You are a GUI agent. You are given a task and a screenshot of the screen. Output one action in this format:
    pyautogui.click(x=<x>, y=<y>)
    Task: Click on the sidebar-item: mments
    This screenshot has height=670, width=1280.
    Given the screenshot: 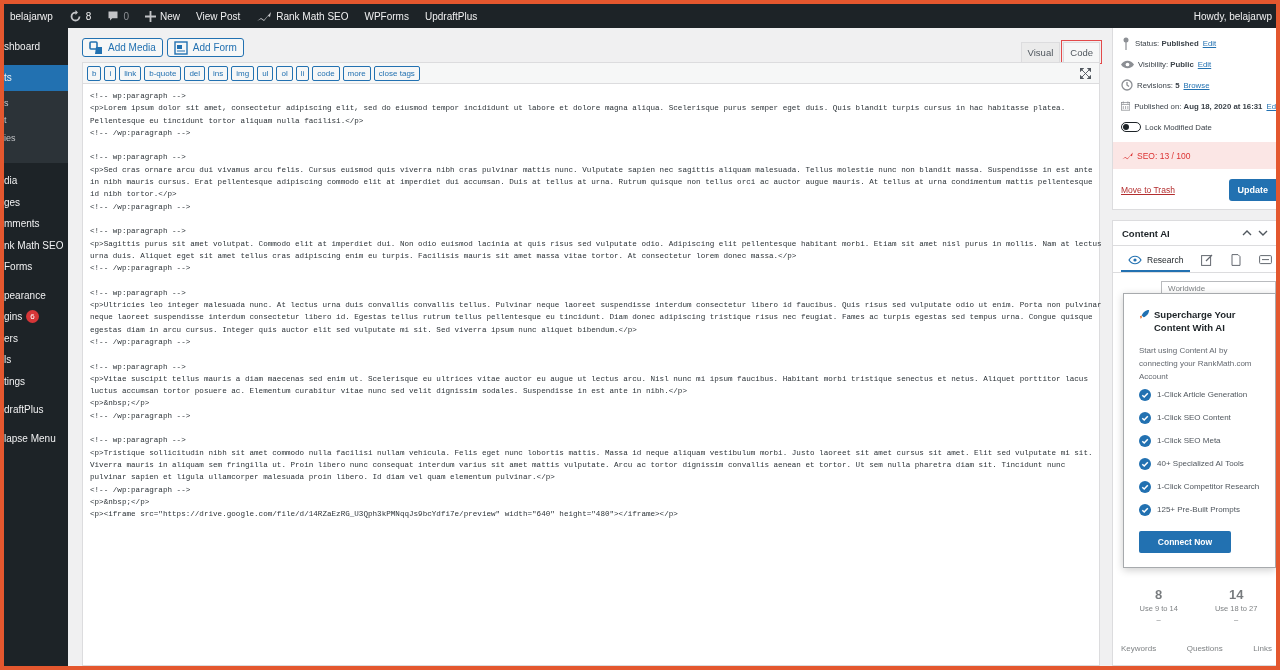 What is the action you would take?
    pyautogui.click(x=36, y=224)
    